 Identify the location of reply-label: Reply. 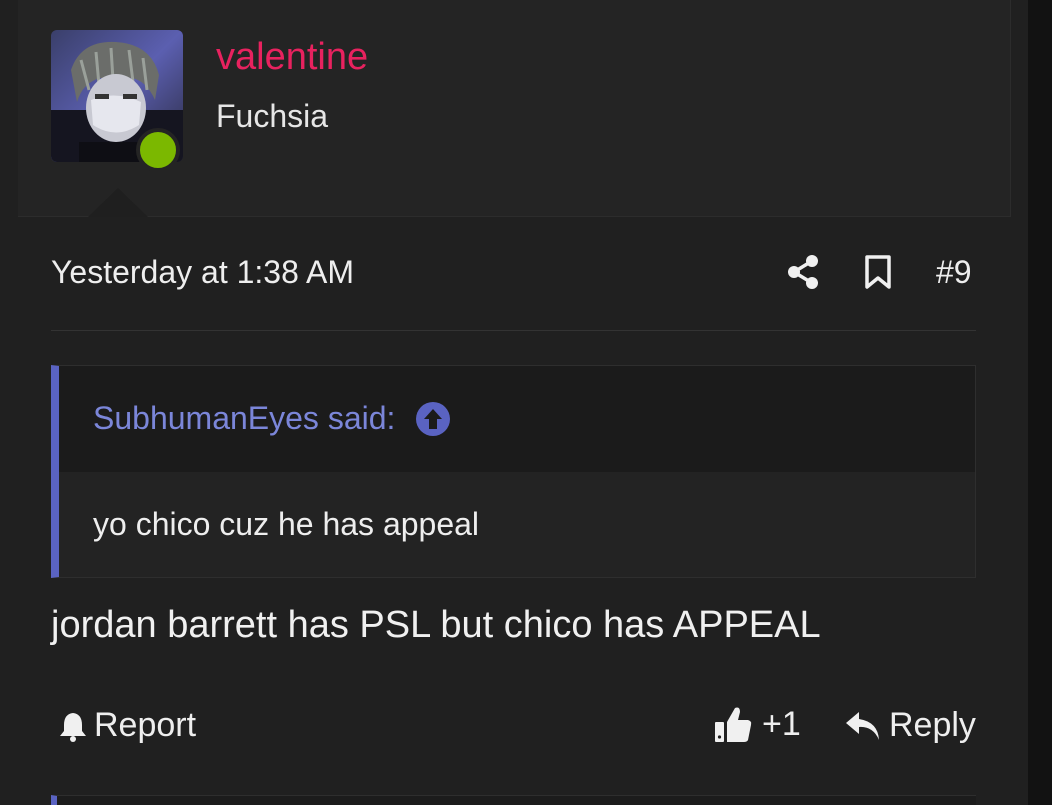
(932, 725).